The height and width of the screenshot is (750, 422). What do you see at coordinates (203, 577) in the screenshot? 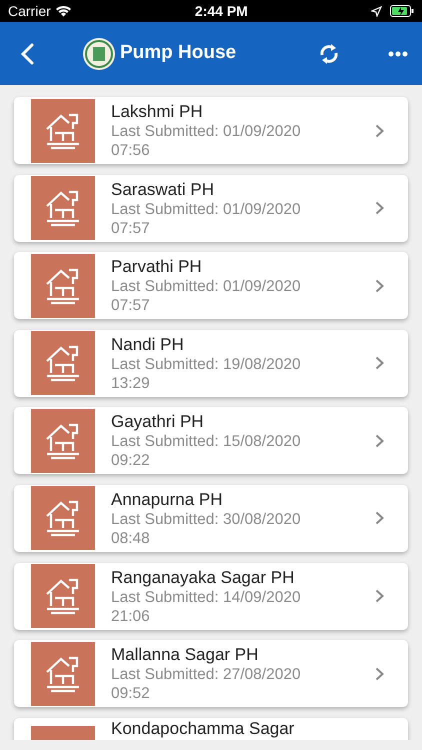
I see `pump-house-name: Ranganayaka Sagar PH` at bounding box center [203, 577].